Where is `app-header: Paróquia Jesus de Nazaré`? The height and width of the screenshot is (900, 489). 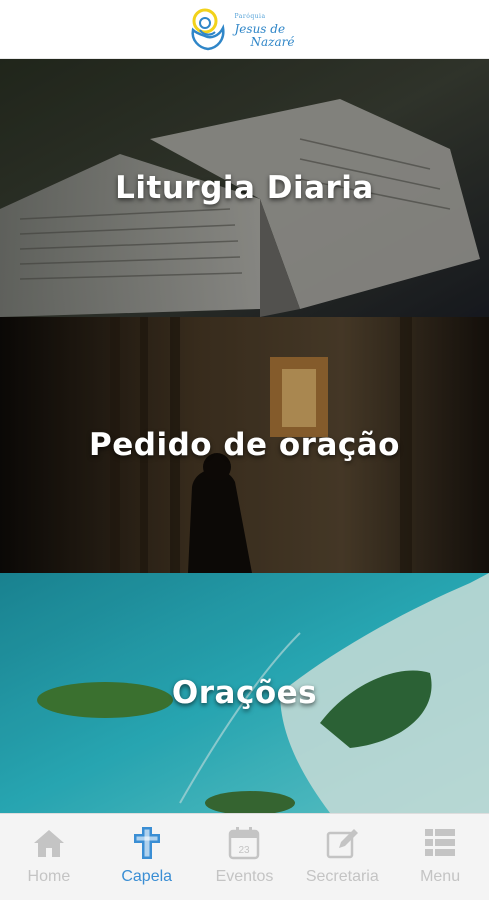
app-header: Paróquia Jesus de Nazaré is located at coordinates (244, 29).